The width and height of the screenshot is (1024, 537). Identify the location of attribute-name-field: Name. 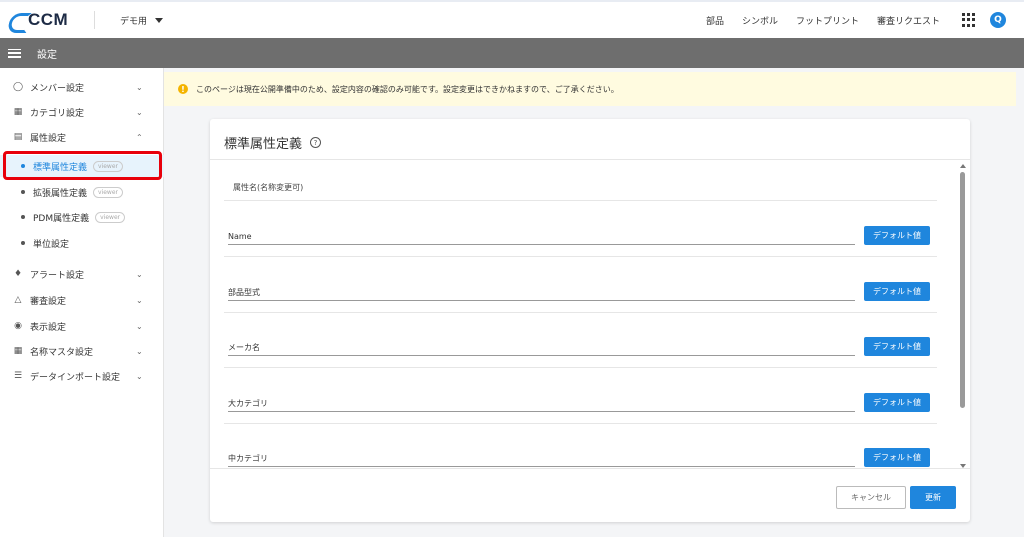
(541, 237).